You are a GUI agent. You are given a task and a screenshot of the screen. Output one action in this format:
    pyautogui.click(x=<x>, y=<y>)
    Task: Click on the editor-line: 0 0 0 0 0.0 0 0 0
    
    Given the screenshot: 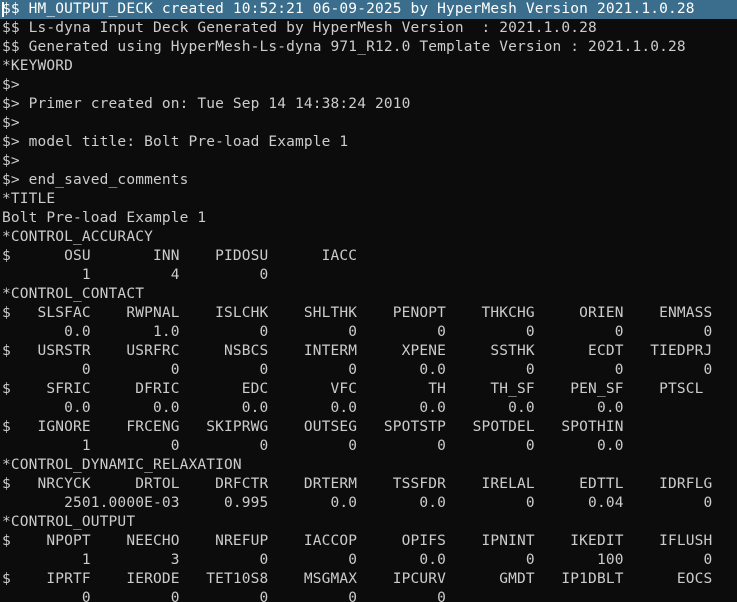 What is the action you would take?
    pyautogui.click(x=368, y=370)
    